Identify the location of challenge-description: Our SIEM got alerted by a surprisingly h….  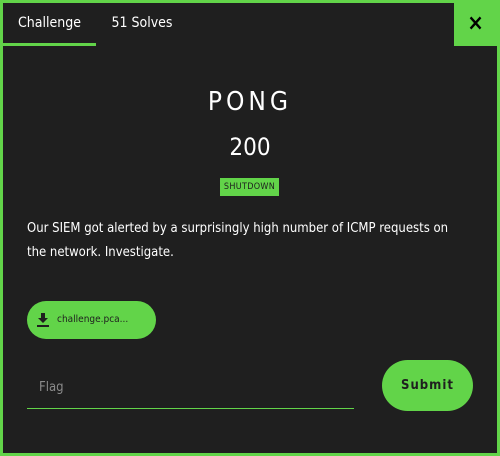
(238, 240).